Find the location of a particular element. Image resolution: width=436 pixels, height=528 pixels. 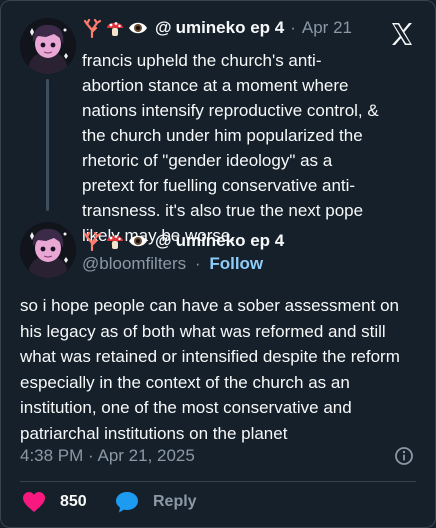

like-count: 850 is located at coordinates (73, 501).